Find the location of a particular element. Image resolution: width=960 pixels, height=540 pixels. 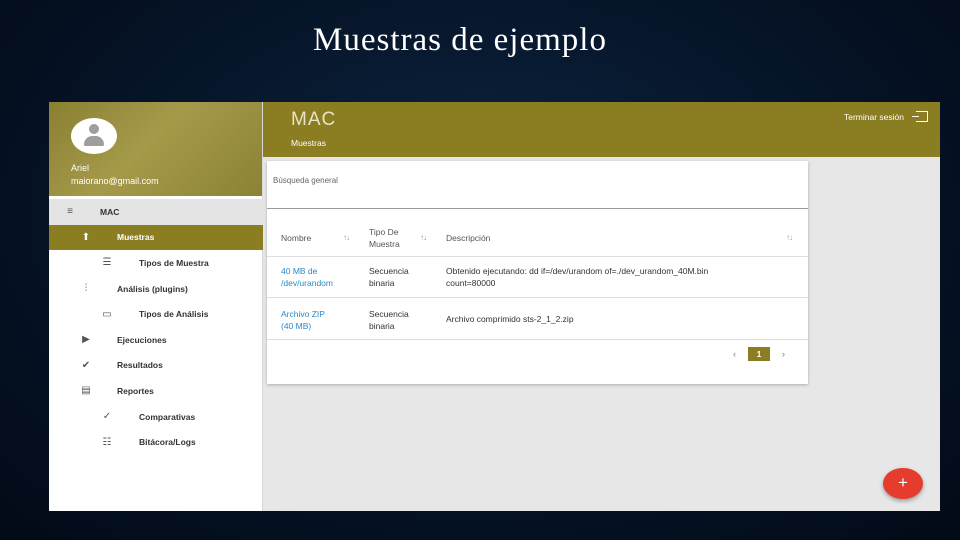

sidebar-item-label: Bitácora/Logs is located at coordinates (167, 442).